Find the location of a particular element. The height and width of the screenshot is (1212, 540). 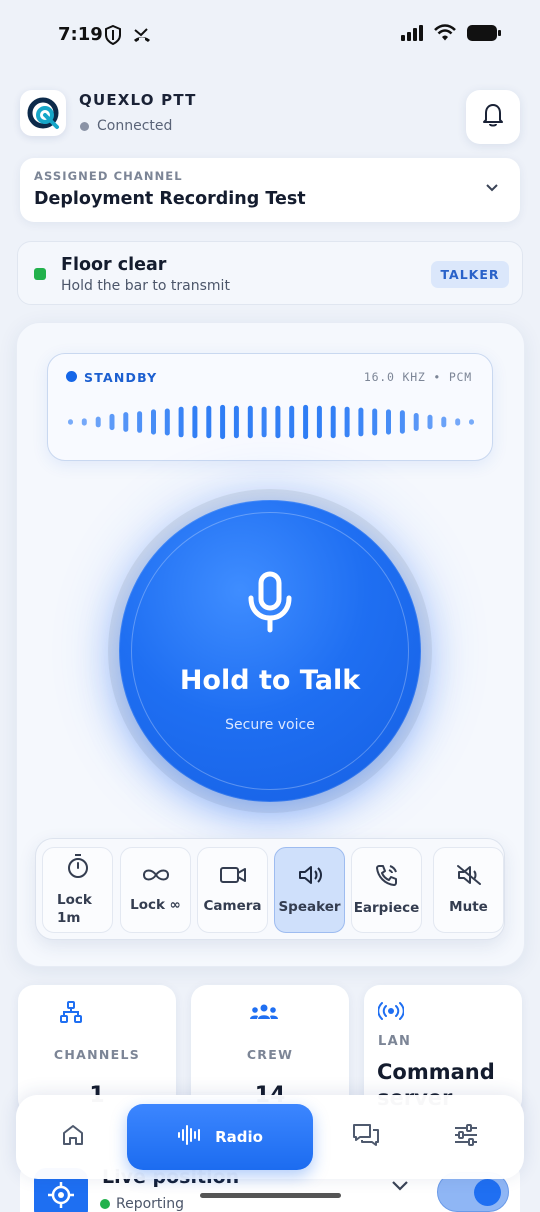

timer-icon is located at coordinates (78, 868).